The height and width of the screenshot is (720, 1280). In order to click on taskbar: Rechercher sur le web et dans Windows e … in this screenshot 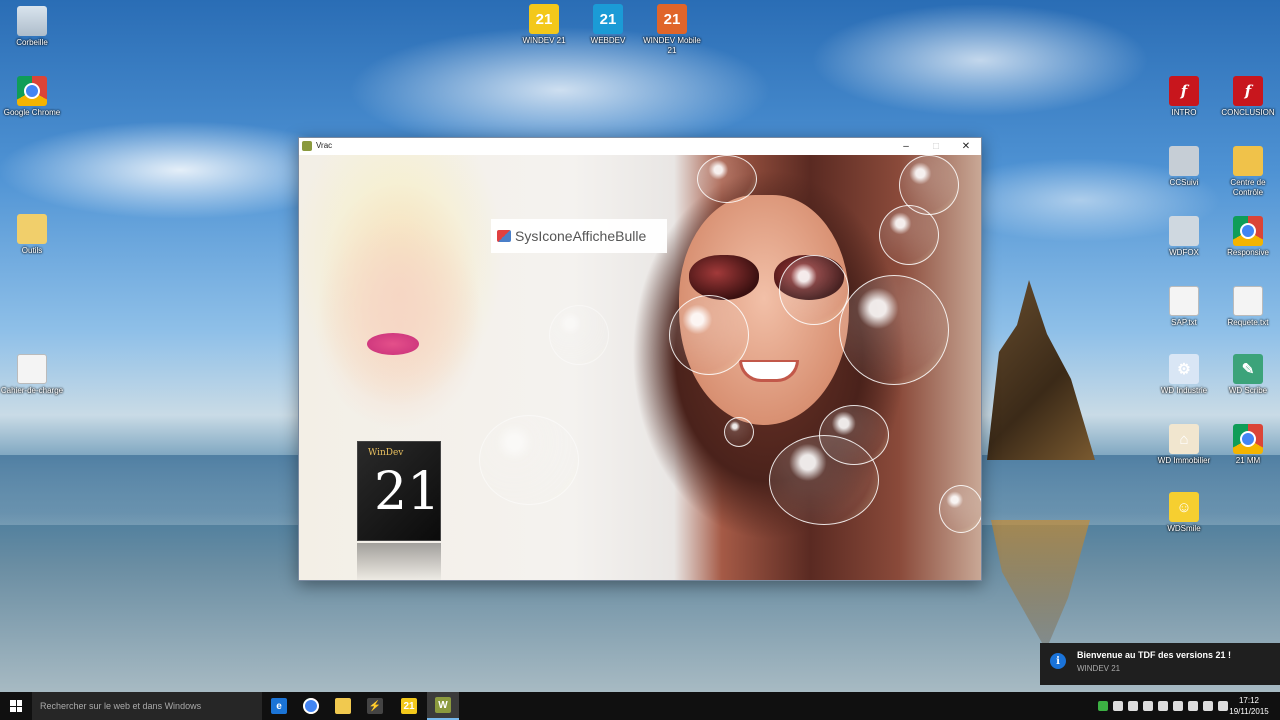, I will do `click(640, 706)`.